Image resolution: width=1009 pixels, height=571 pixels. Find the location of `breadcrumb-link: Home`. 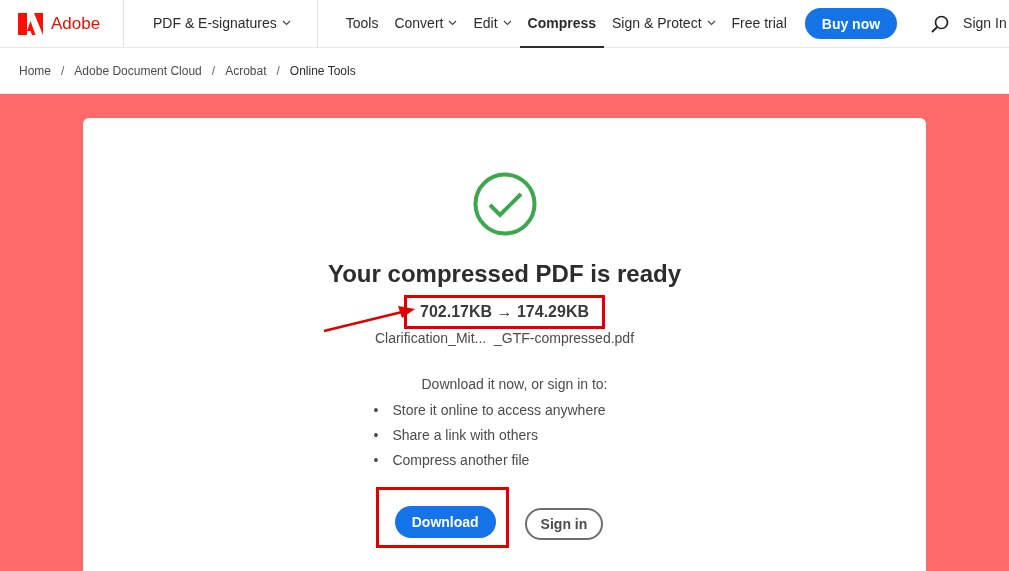

breadcrumb-link: Home is located at coordinates (35, 70).